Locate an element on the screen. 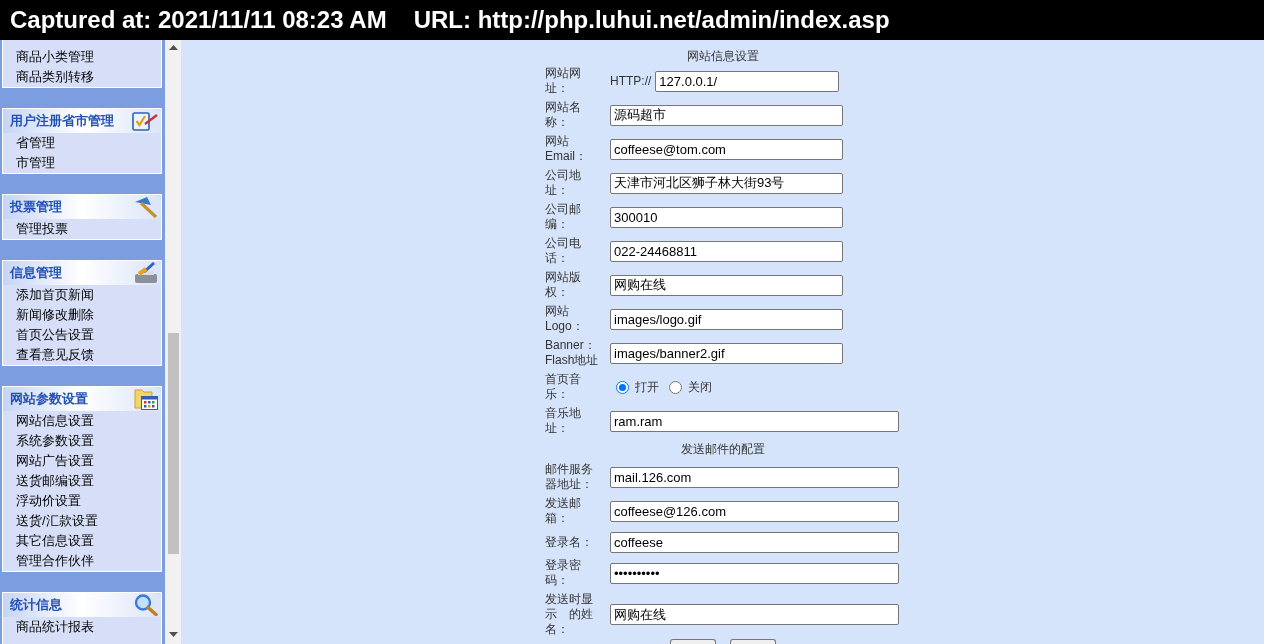  radio-option: 打开 is located at coordinates (637, 387).